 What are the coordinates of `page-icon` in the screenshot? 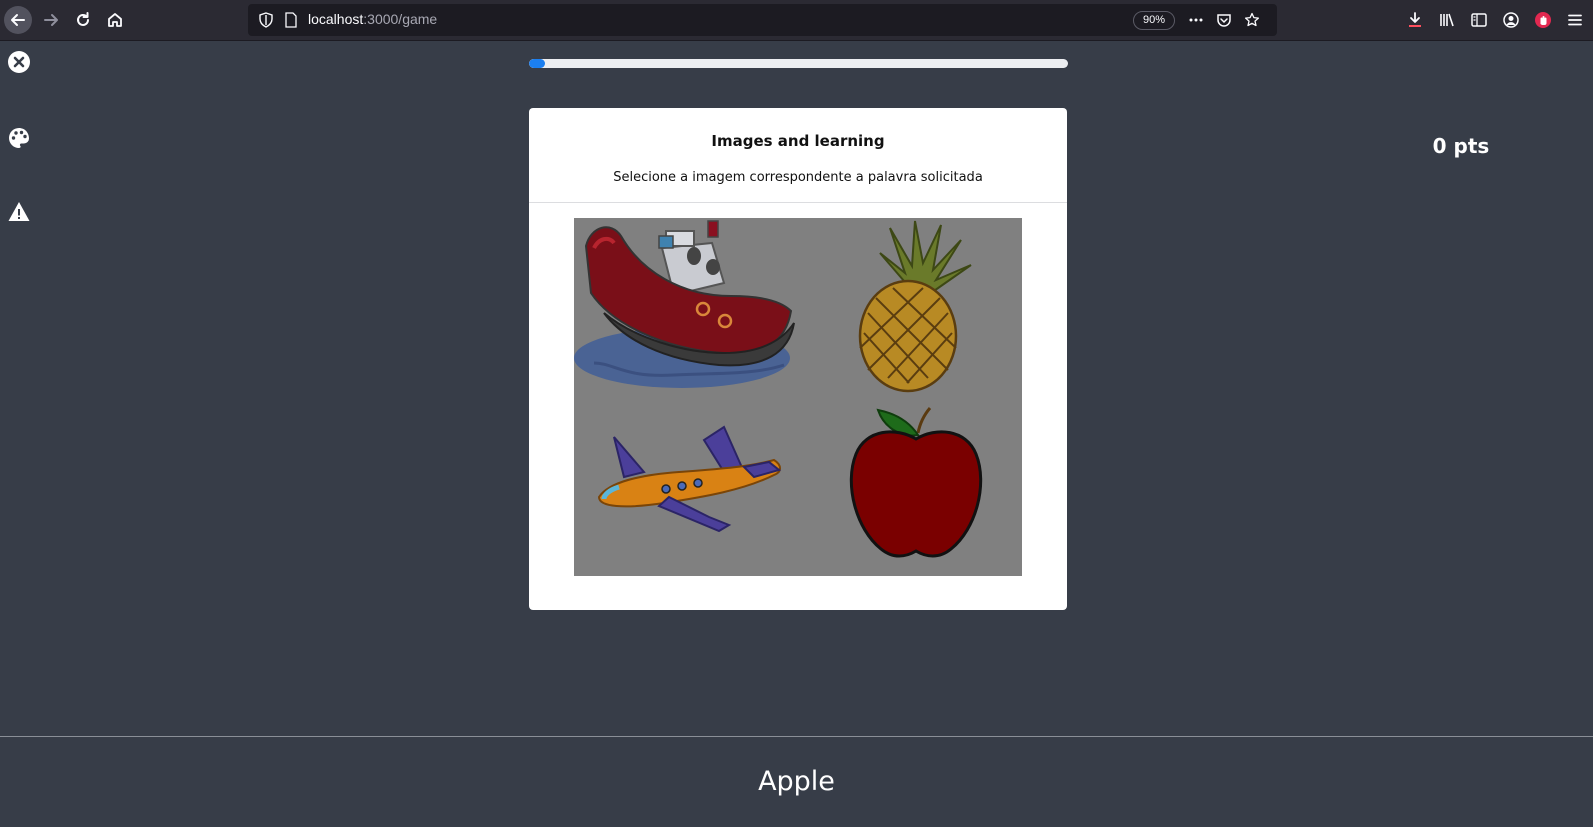 It's located at (291, 20).